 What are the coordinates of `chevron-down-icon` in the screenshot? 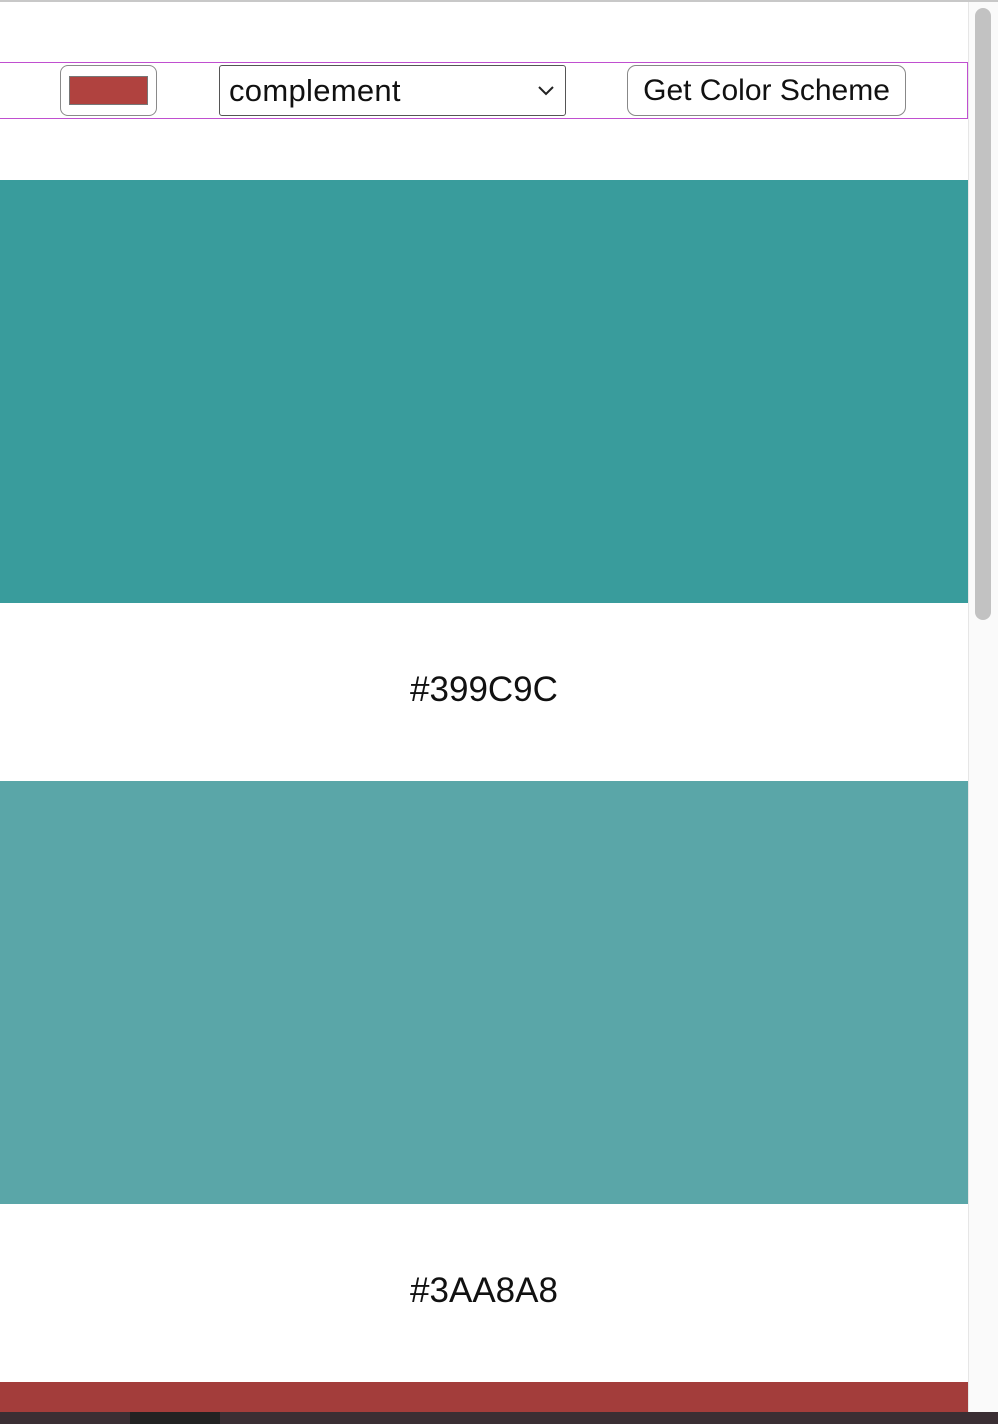 It's located at (546, 91).